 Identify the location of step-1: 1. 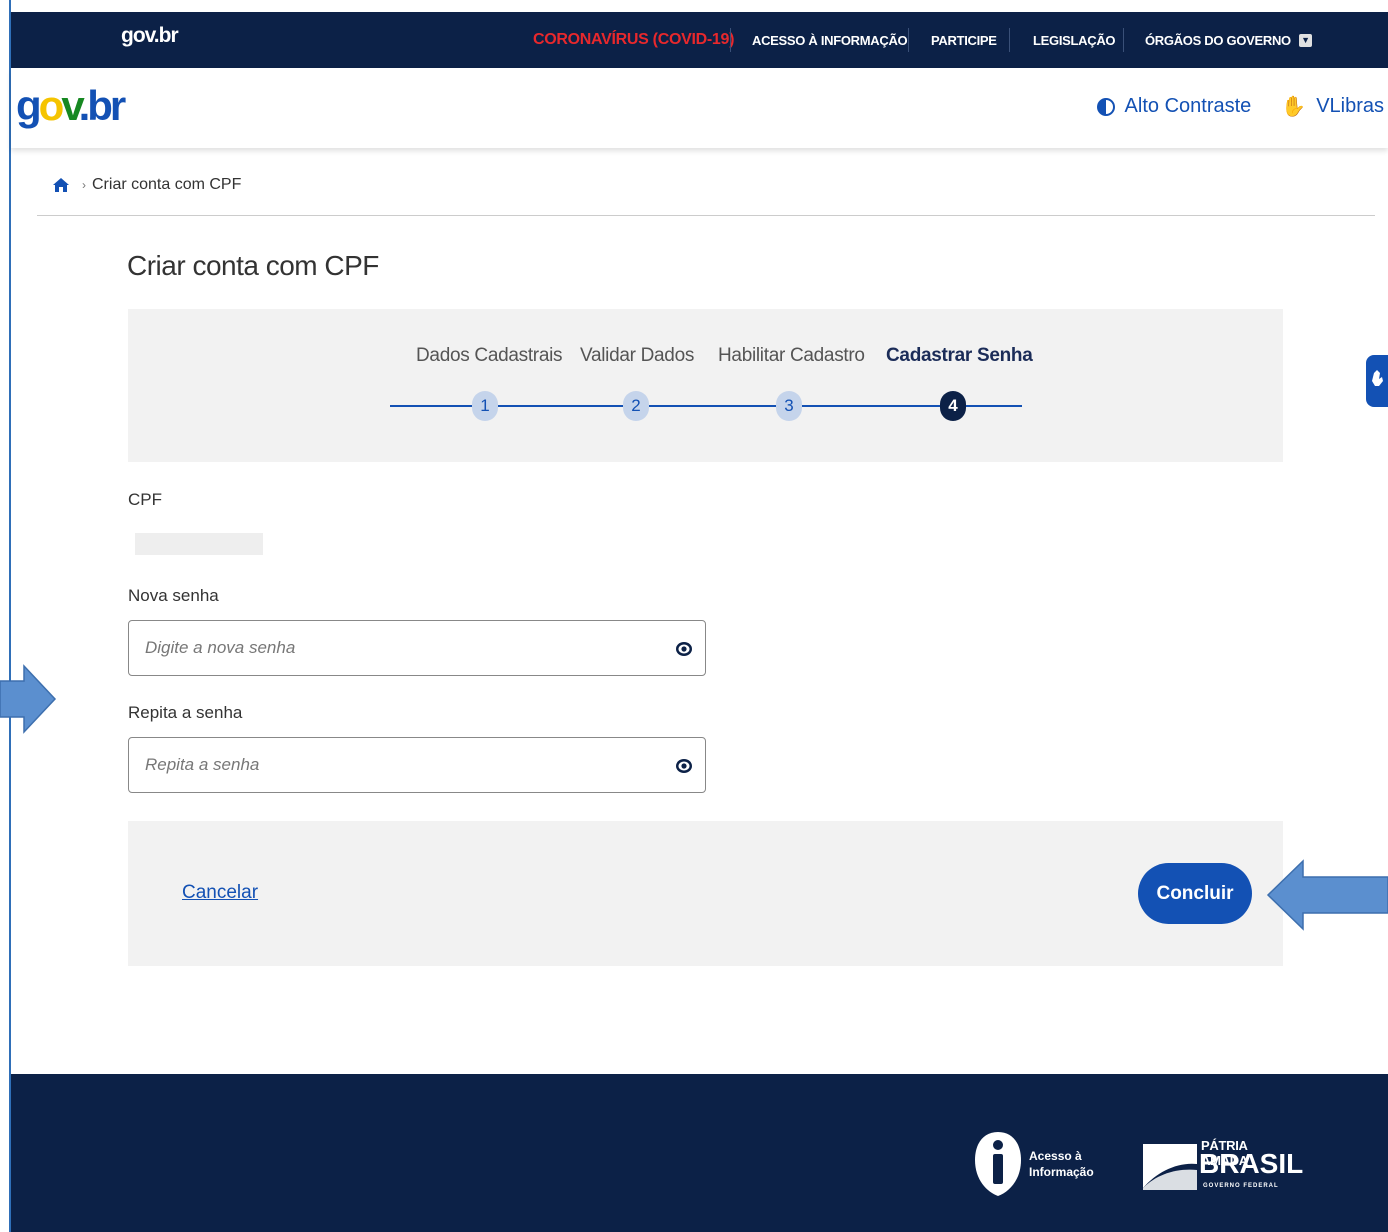
(485, 406).